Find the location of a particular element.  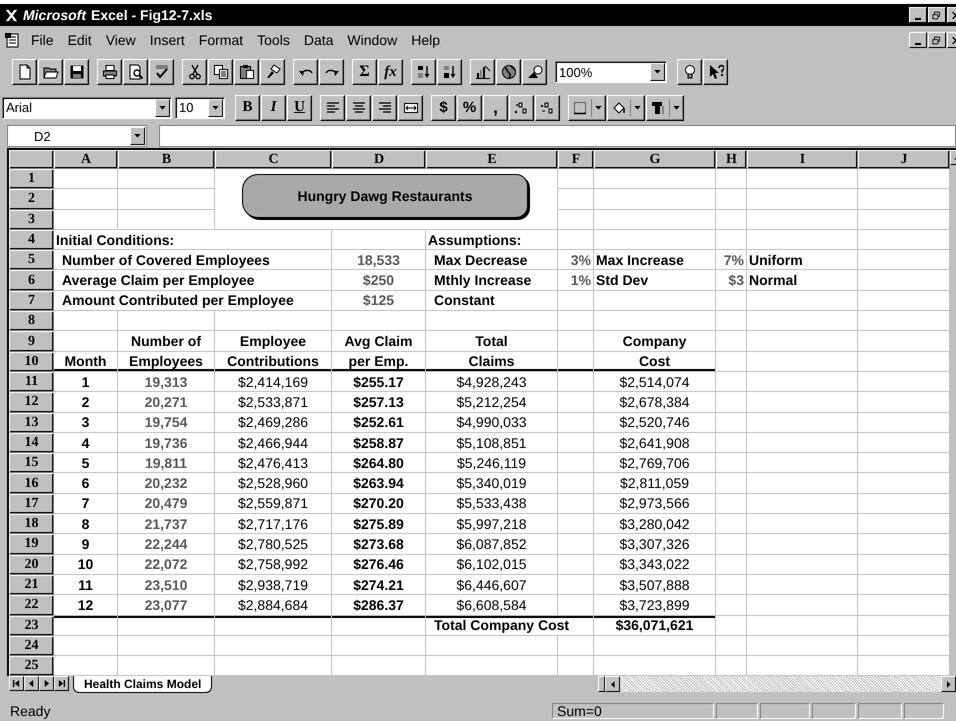

table-cell: $2,528,960 is located at coordinates (273, 483).